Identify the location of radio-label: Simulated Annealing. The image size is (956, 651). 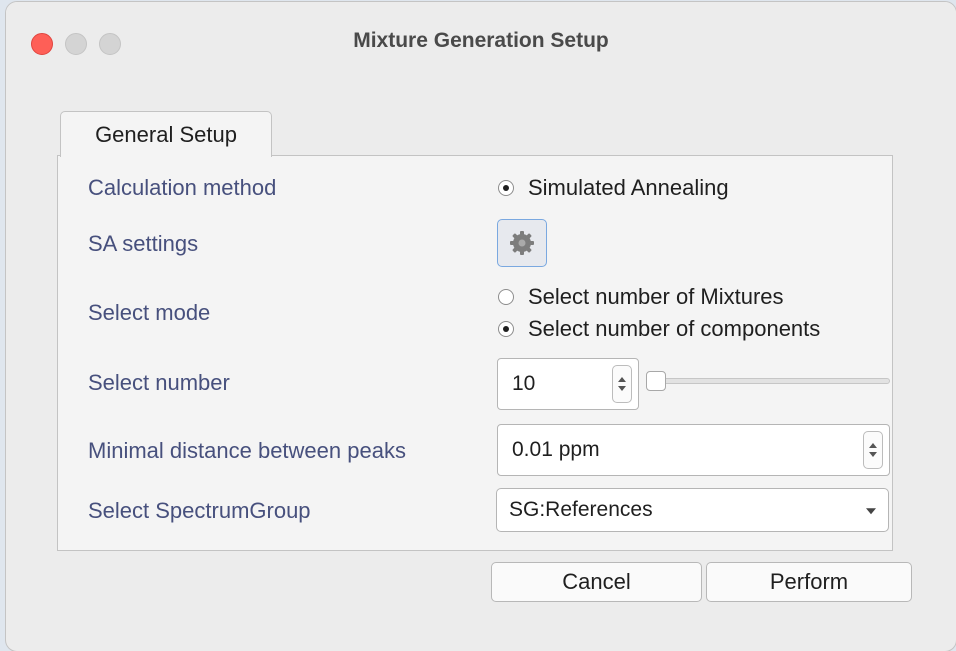
(628, 187).